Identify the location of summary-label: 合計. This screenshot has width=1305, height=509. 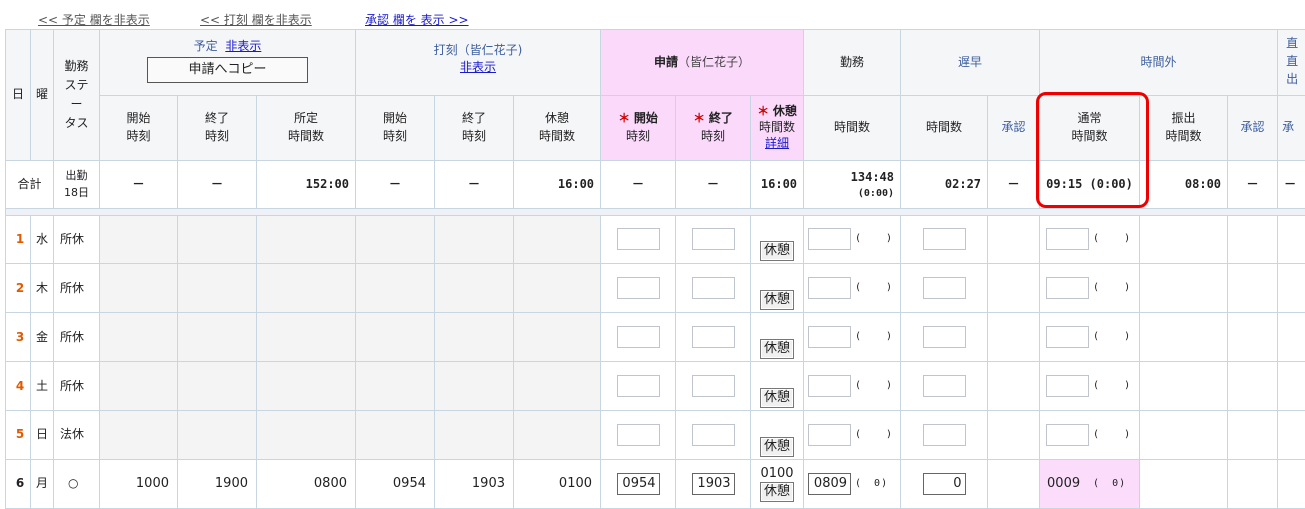
(30, 185).